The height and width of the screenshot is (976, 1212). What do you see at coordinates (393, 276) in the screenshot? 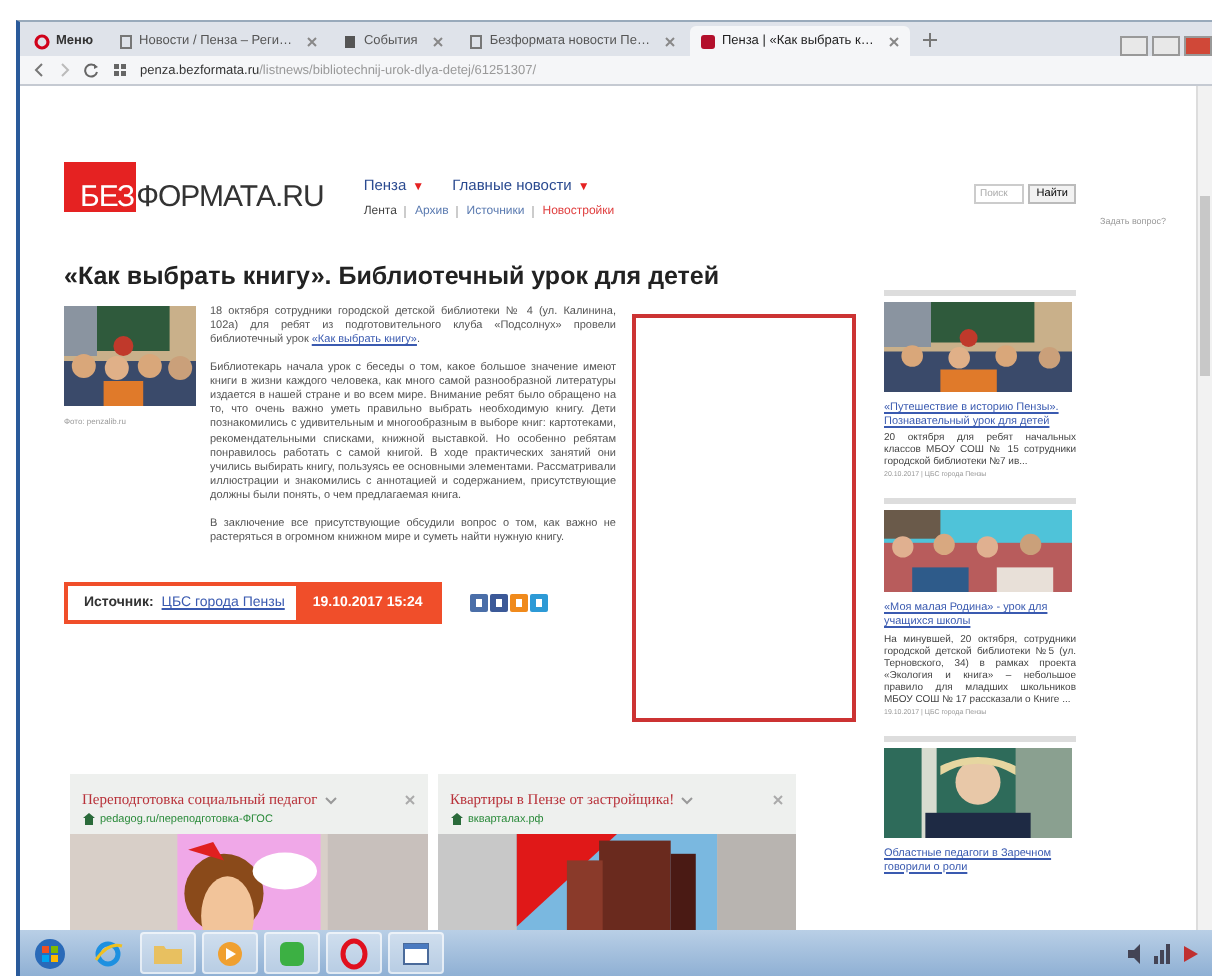
I see `article-title: «Как выбрать книгу». Библиотечный урок для детей` at bounding box center [393, 276].